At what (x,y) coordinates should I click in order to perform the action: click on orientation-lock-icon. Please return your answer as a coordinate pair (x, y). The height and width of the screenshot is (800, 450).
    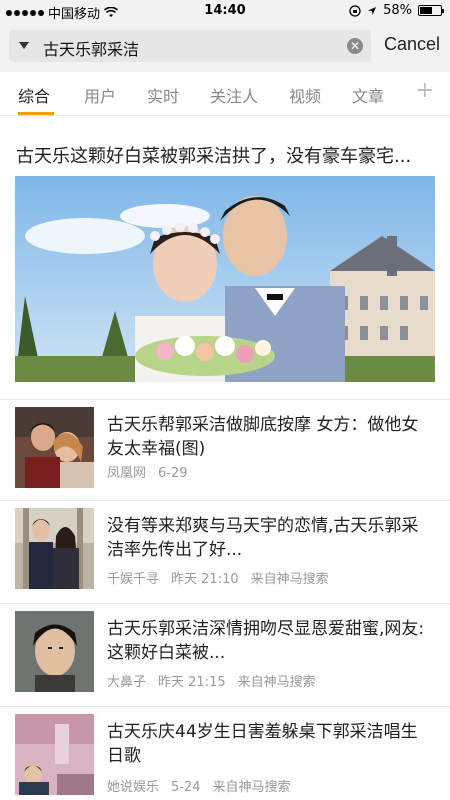
    Looking at the image, I should click on (355, 10).